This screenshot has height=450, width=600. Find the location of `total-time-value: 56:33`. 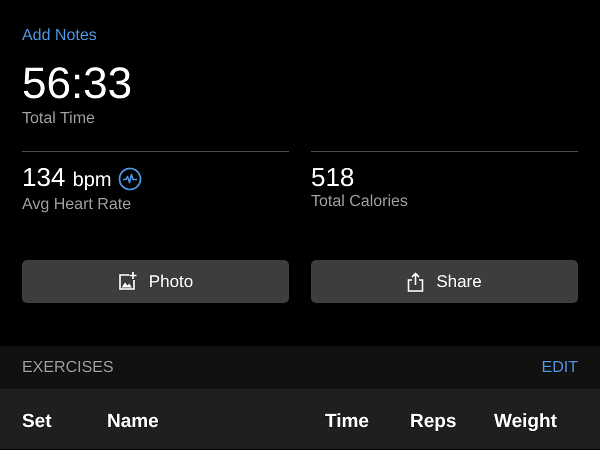

total-time-value: 56:33 is located at coordinates (78, 84).